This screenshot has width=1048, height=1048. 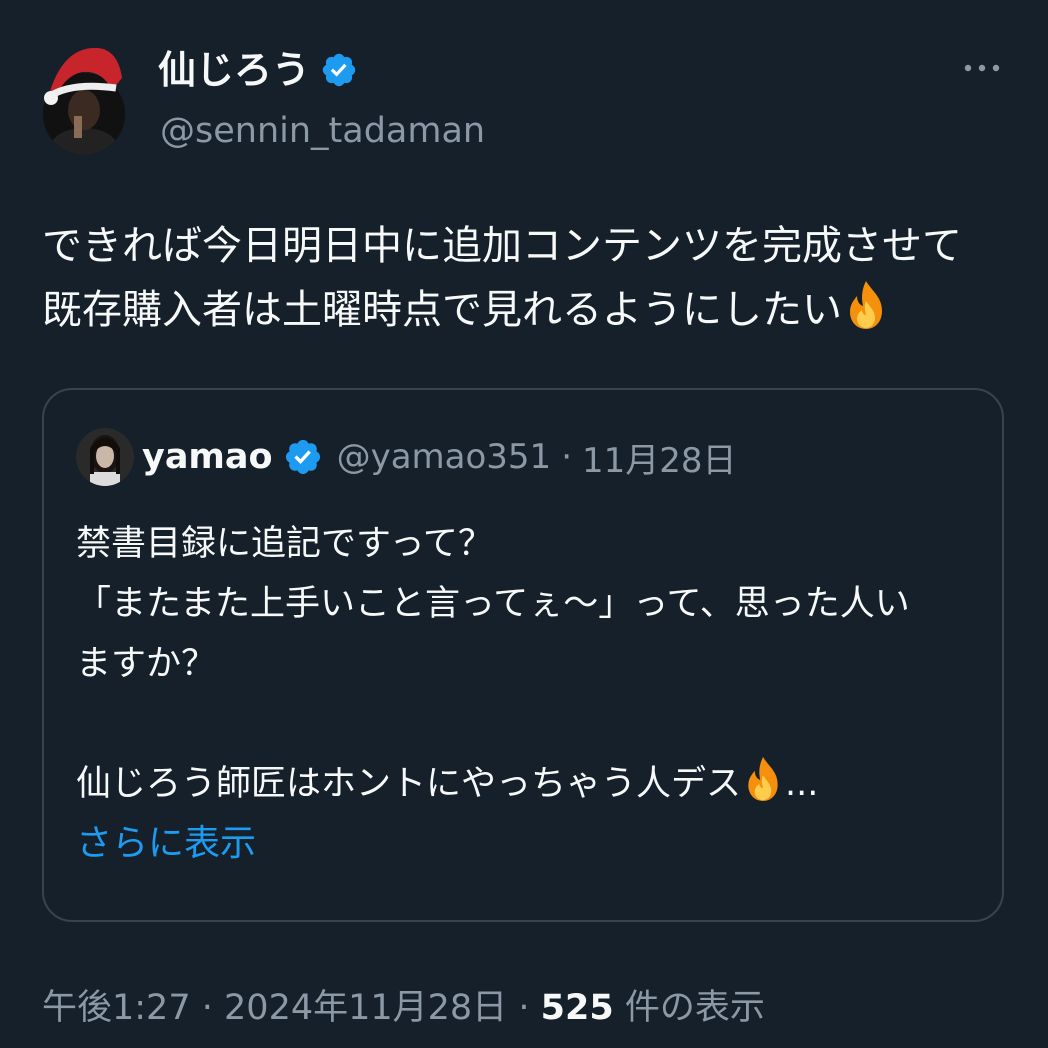 What do you see at coordinates (526, 844) in the screenshot?
I see `show-more-link: さらに表示` at bounding box center [526, 844].